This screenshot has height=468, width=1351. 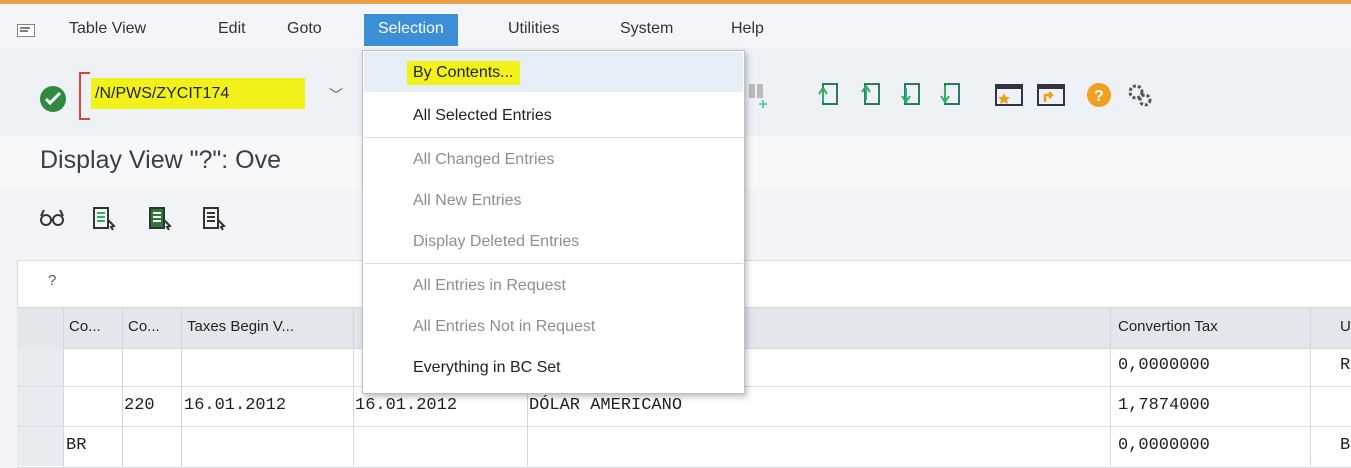 What do you see at coordinates (467, 200) in the screenshot?
I see `menu-item-all-new-entries: All New Entries` at bounding box center [467, 200].